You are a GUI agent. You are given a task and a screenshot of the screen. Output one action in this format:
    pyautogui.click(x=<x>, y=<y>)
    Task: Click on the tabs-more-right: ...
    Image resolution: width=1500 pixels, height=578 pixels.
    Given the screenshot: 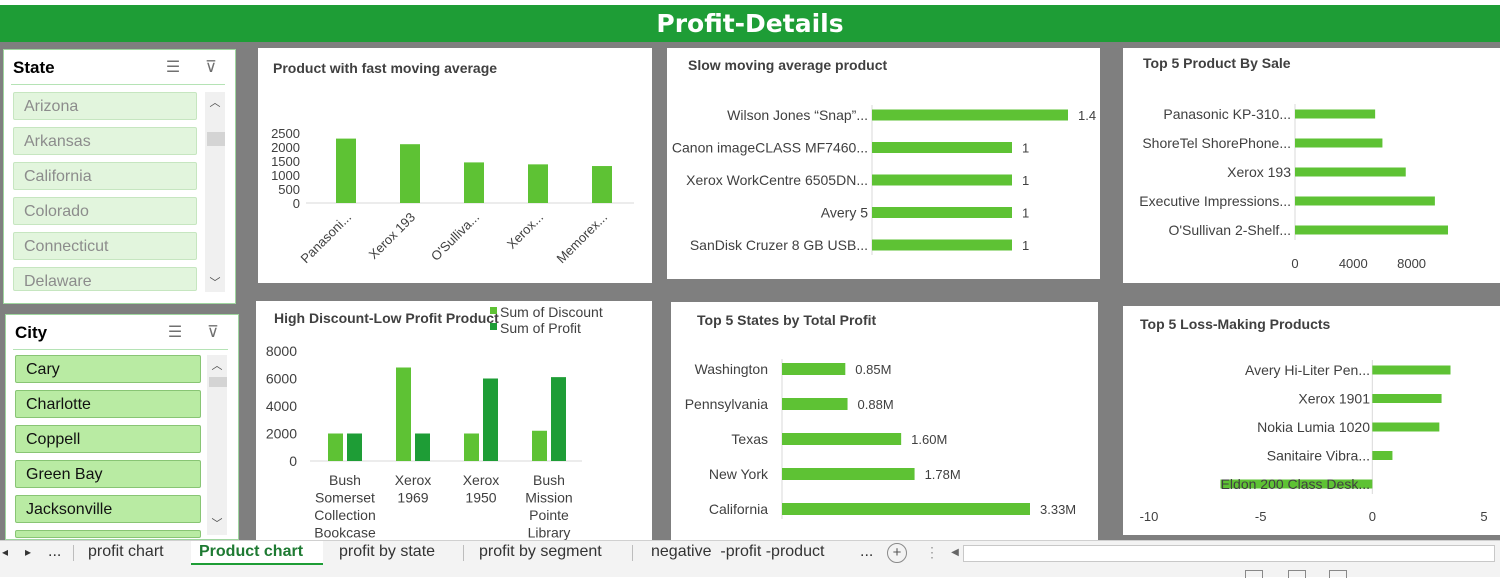 What is the action you would take?
    pyautogui.click(x=866, y=553)
    